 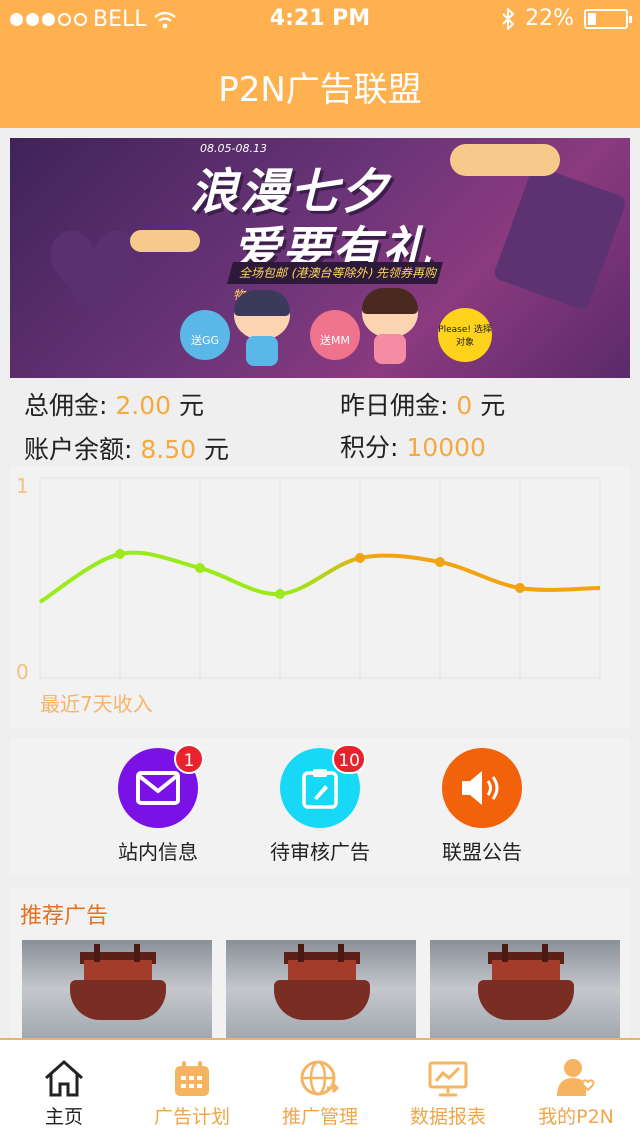 I want to click on status-right: 22%, so click(x=566, y=18).